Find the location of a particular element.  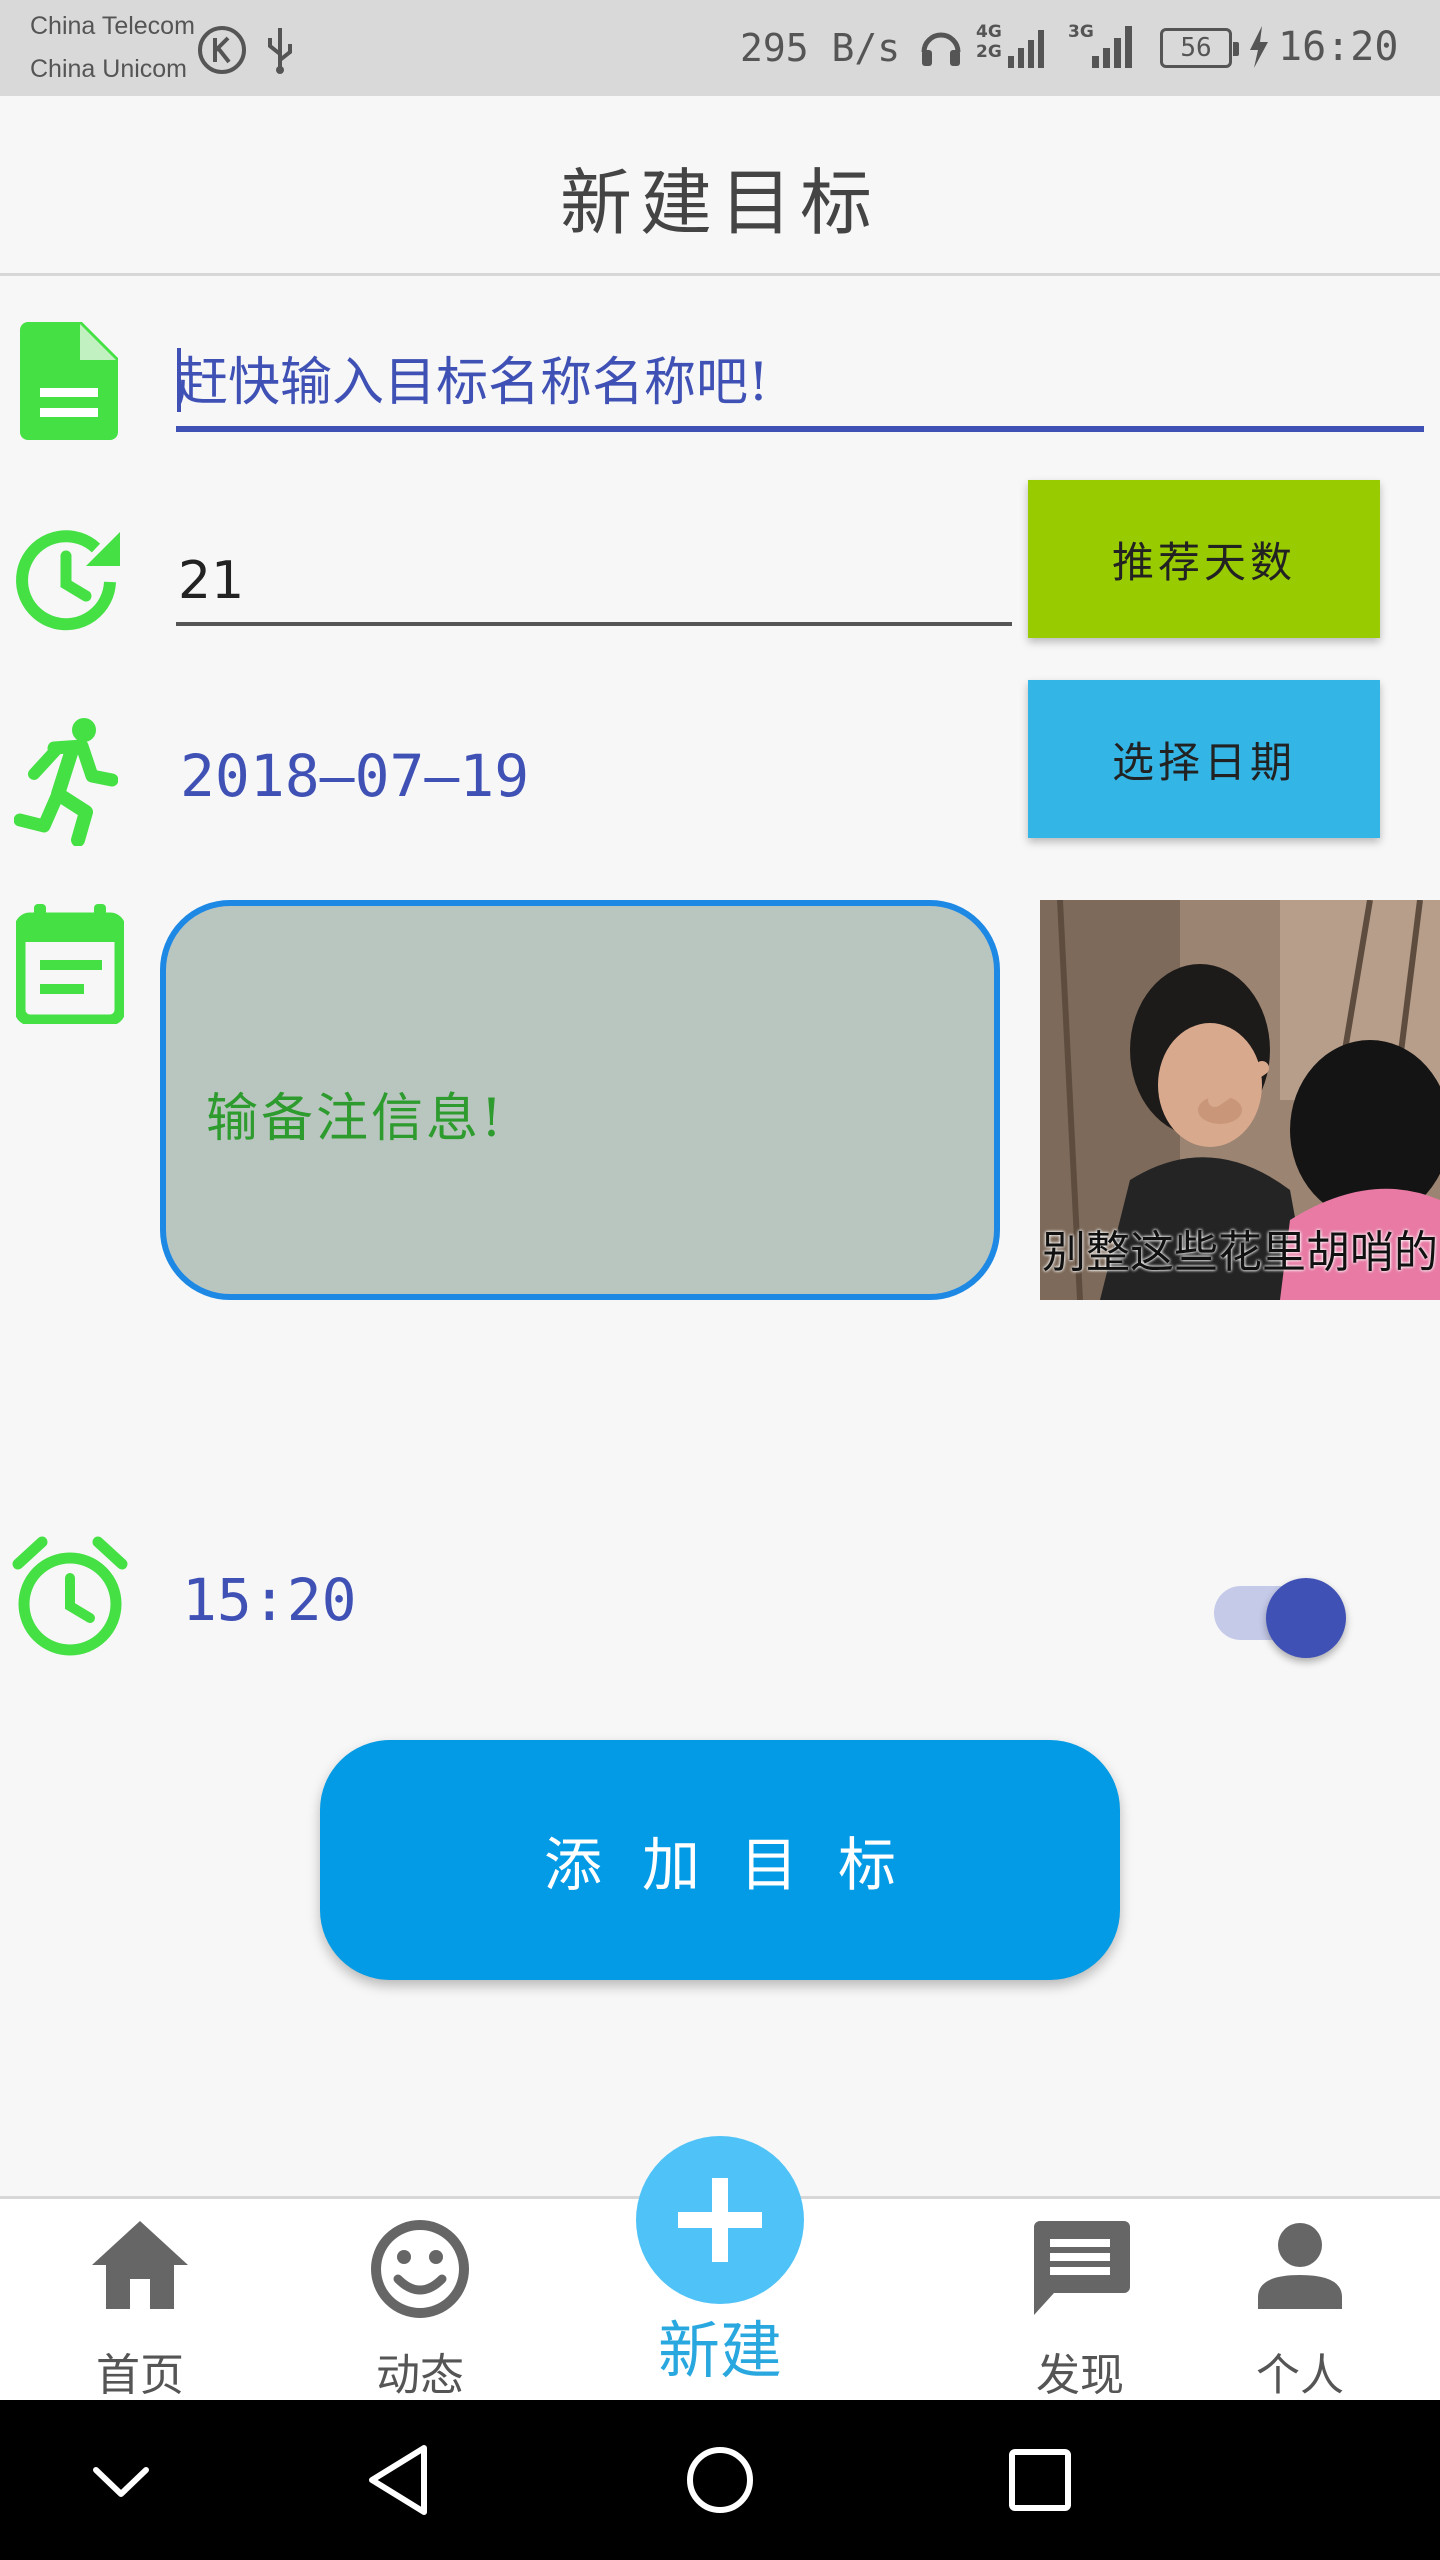

plus-icon is located at coordinates (720, 2220).